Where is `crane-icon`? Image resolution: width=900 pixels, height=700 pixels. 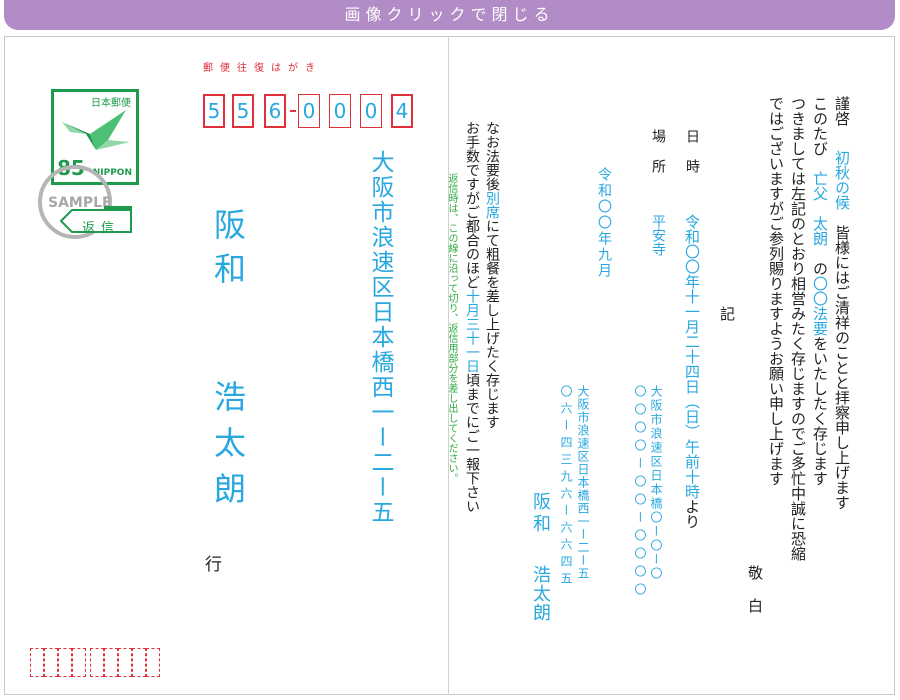
crane-icon is located at coordinates (96, 130).